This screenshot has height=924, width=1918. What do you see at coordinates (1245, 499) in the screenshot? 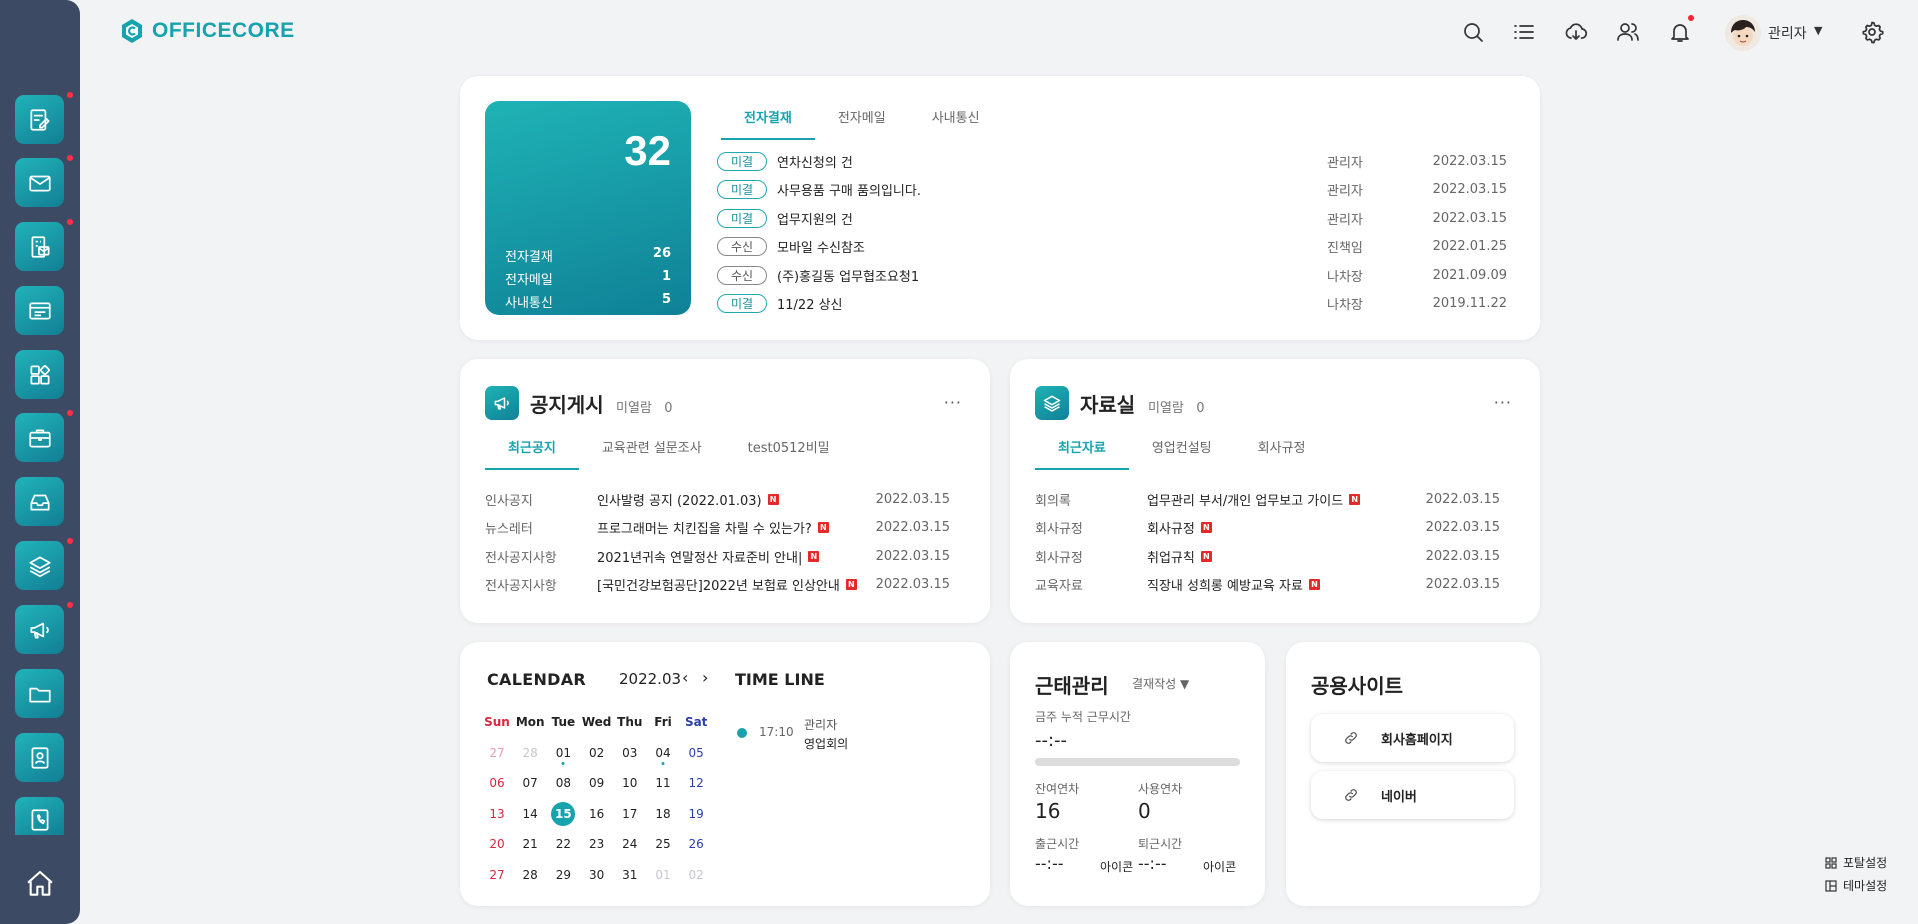
I see `item-title: 업무관리 부서/개인 업무보고 가이드` at bounding box center [1245, 499].